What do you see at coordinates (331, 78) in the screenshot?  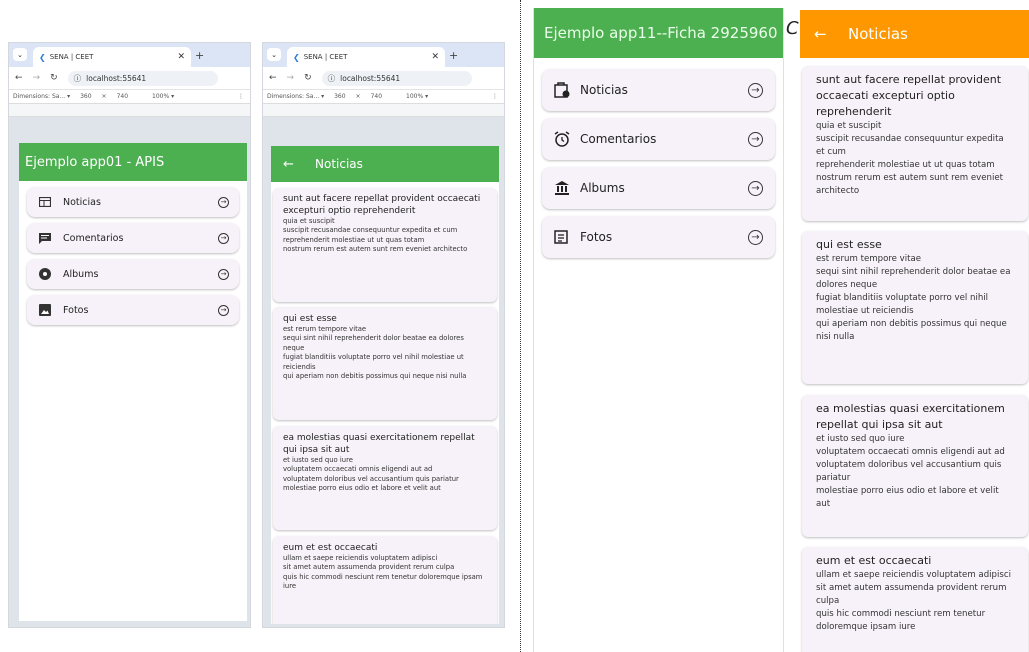 I see `site-info-icon: ⓘ` at bounding box center [331, 78].